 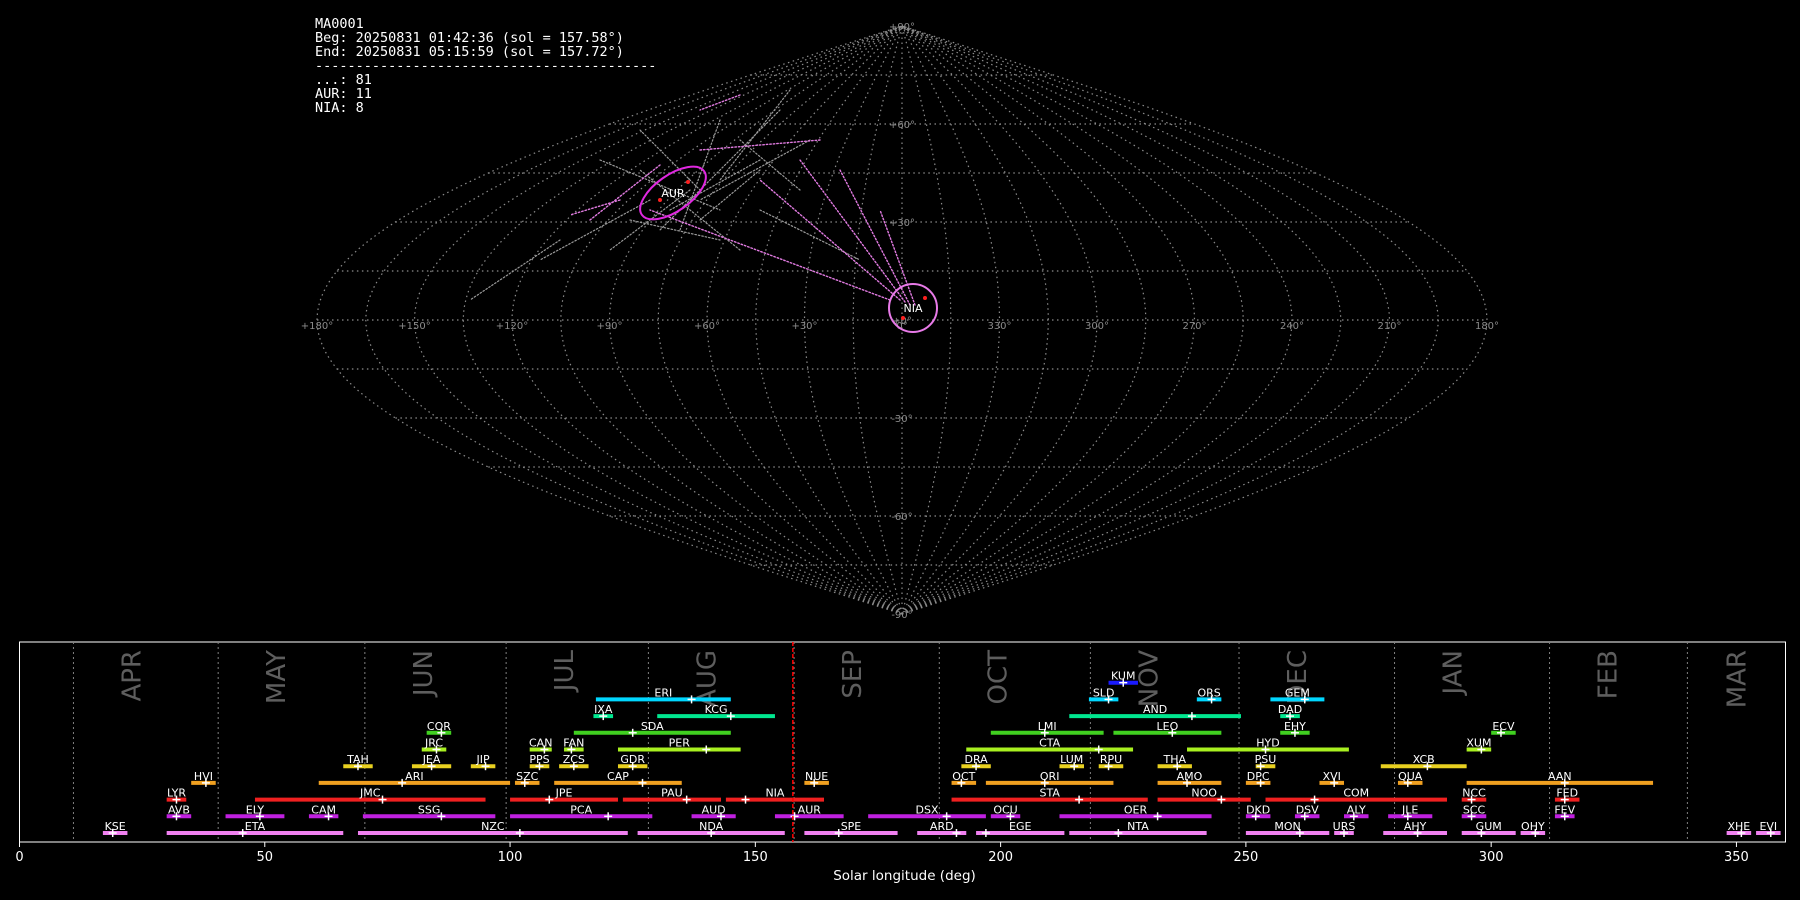 What do you see at coordinates (902, 27) in the screenshot?
I see `lat-tick-label: +90°` at bounding box center [902, 27].